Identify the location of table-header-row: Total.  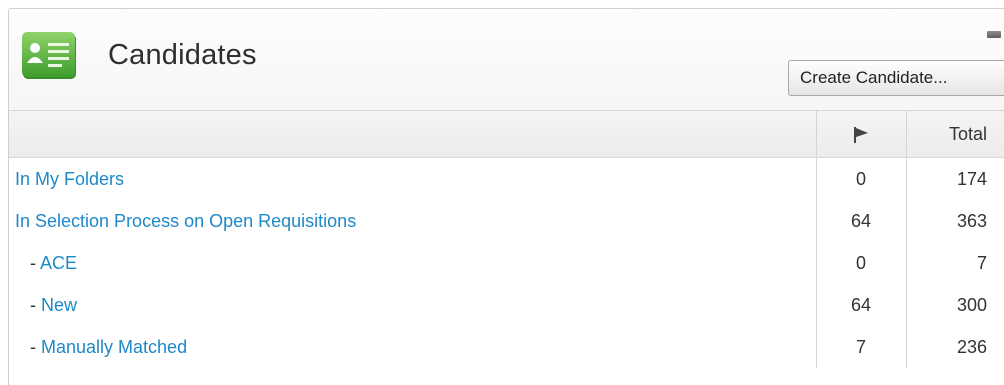
(506, 134).